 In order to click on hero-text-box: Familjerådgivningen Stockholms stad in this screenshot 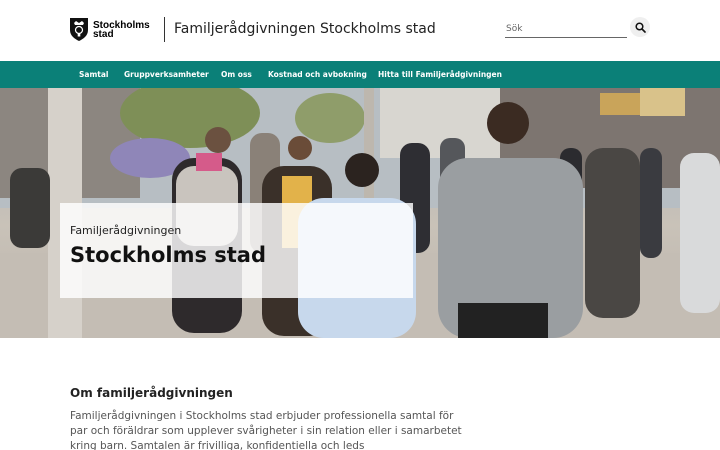, I will do `click(236, 250)`.